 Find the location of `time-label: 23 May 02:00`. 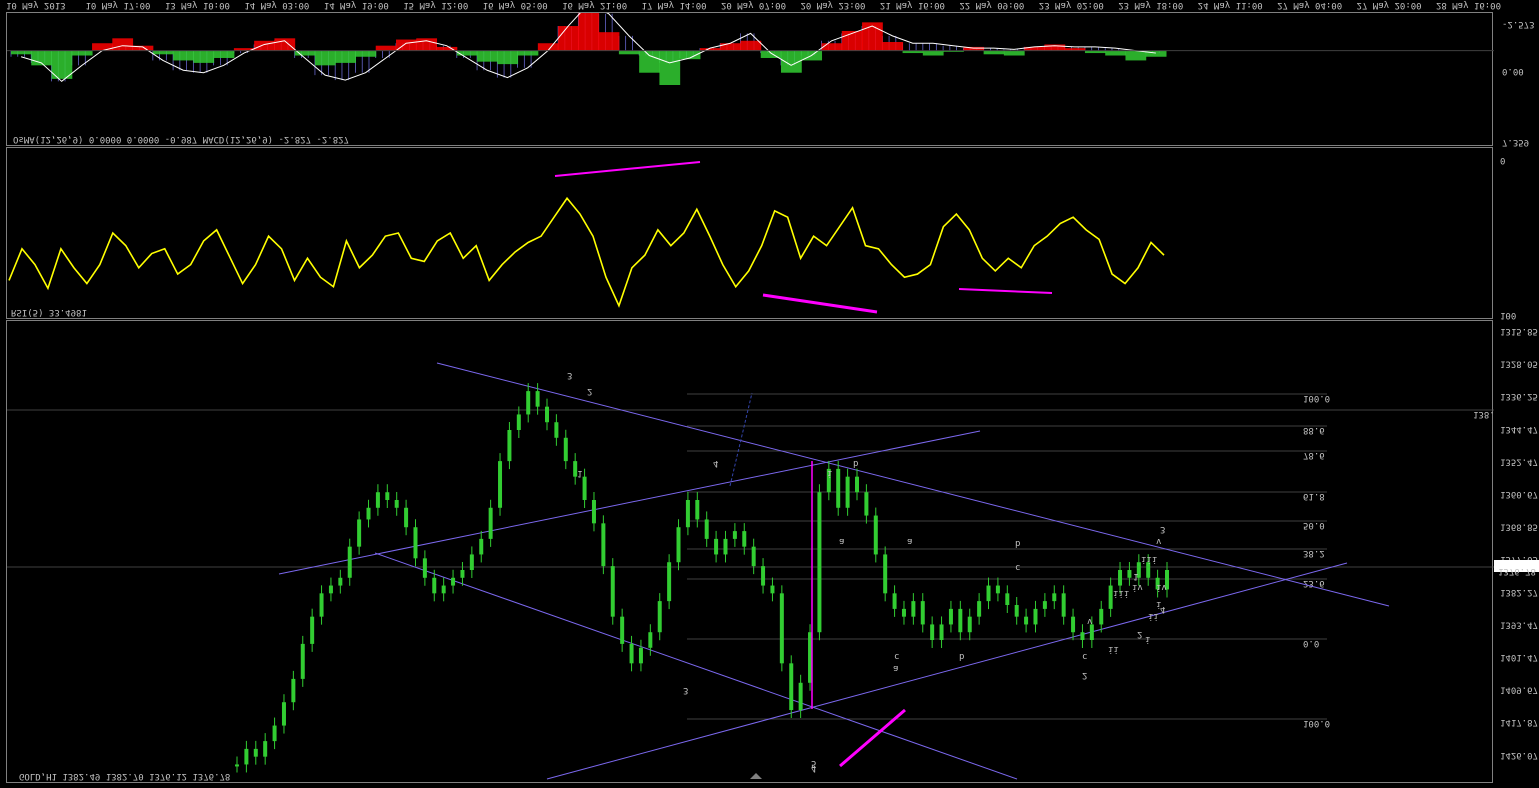

time-label: 23 May 02:00 is located at coordinates (1071, 5).